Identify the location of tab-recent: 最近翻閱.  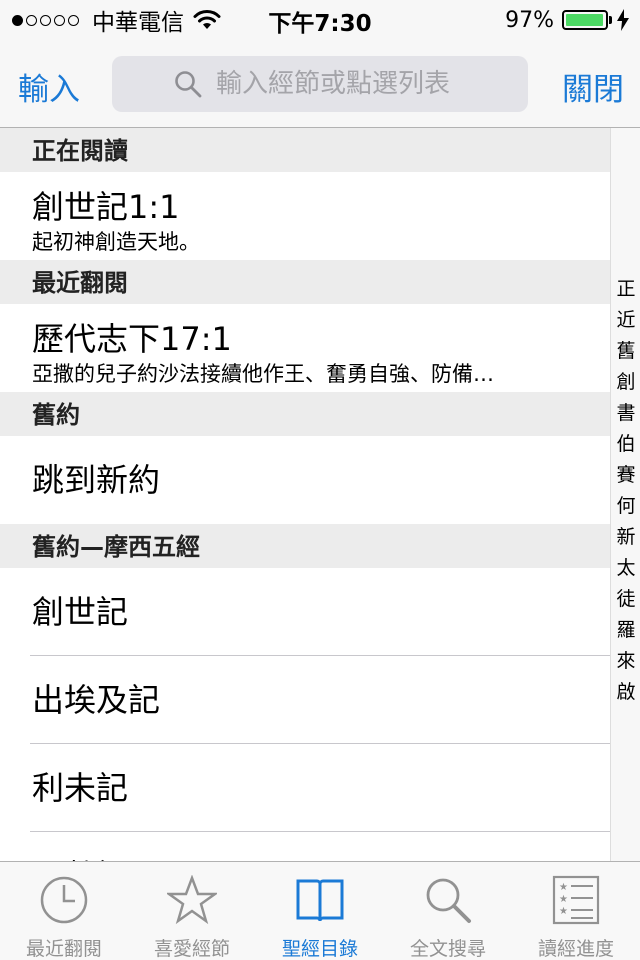
(64, 911).